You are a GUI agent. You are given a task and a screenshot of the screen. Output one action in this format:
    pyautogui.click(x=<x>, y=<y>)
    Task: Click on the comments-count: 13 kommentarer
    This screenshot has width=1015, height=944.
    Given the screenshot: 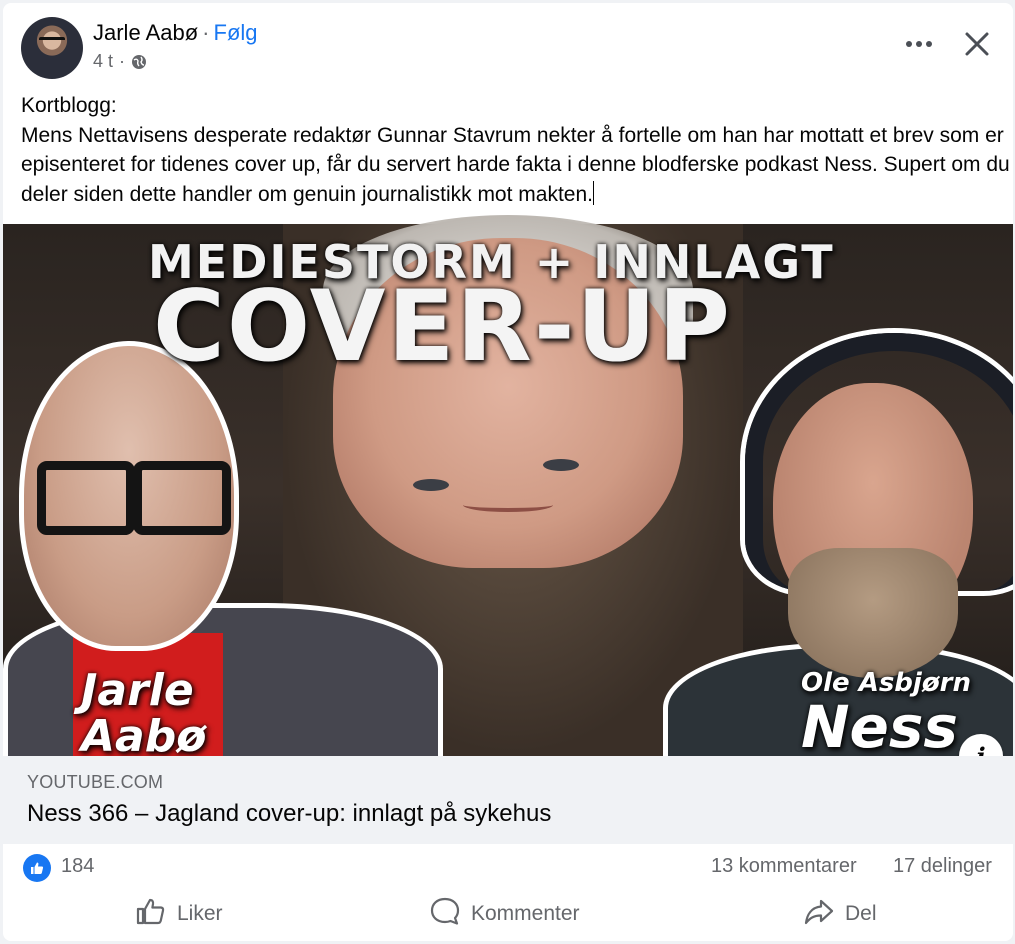 What is the action you would take?
    pyautogui.click(x=784, y=866)
    